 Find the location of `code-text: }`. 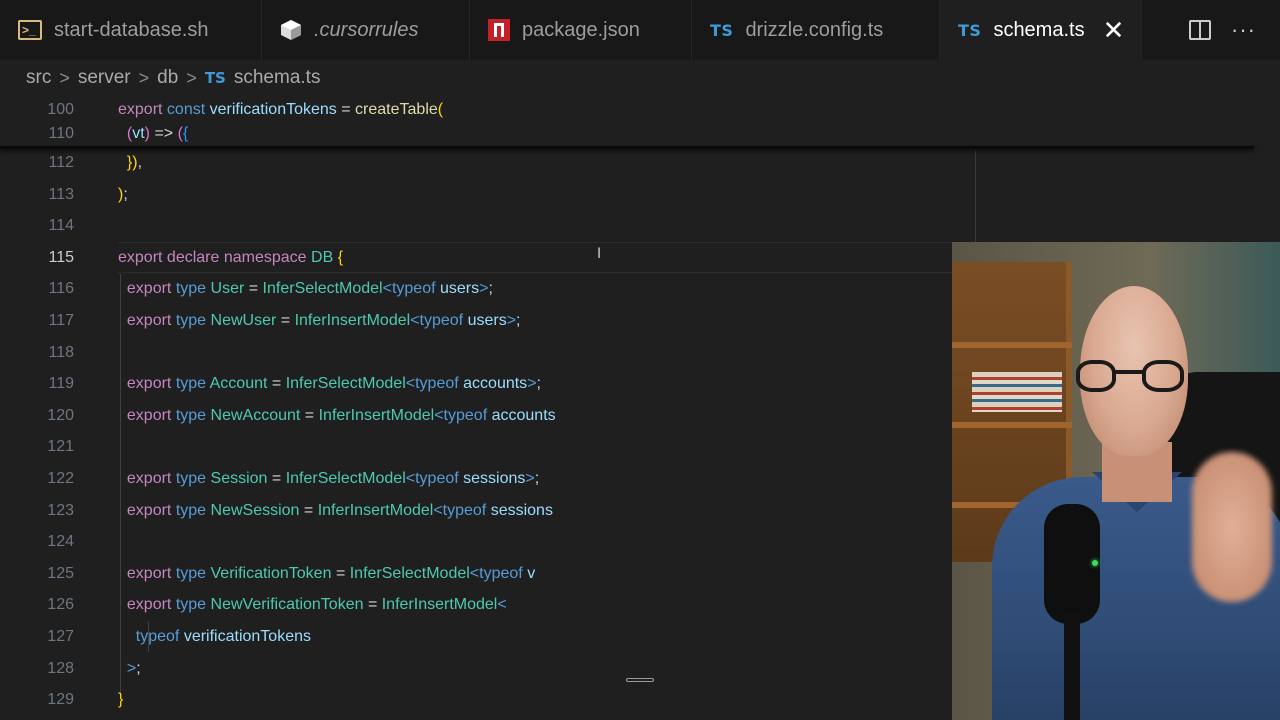

code-text: } is located at coordinates (121, 699).